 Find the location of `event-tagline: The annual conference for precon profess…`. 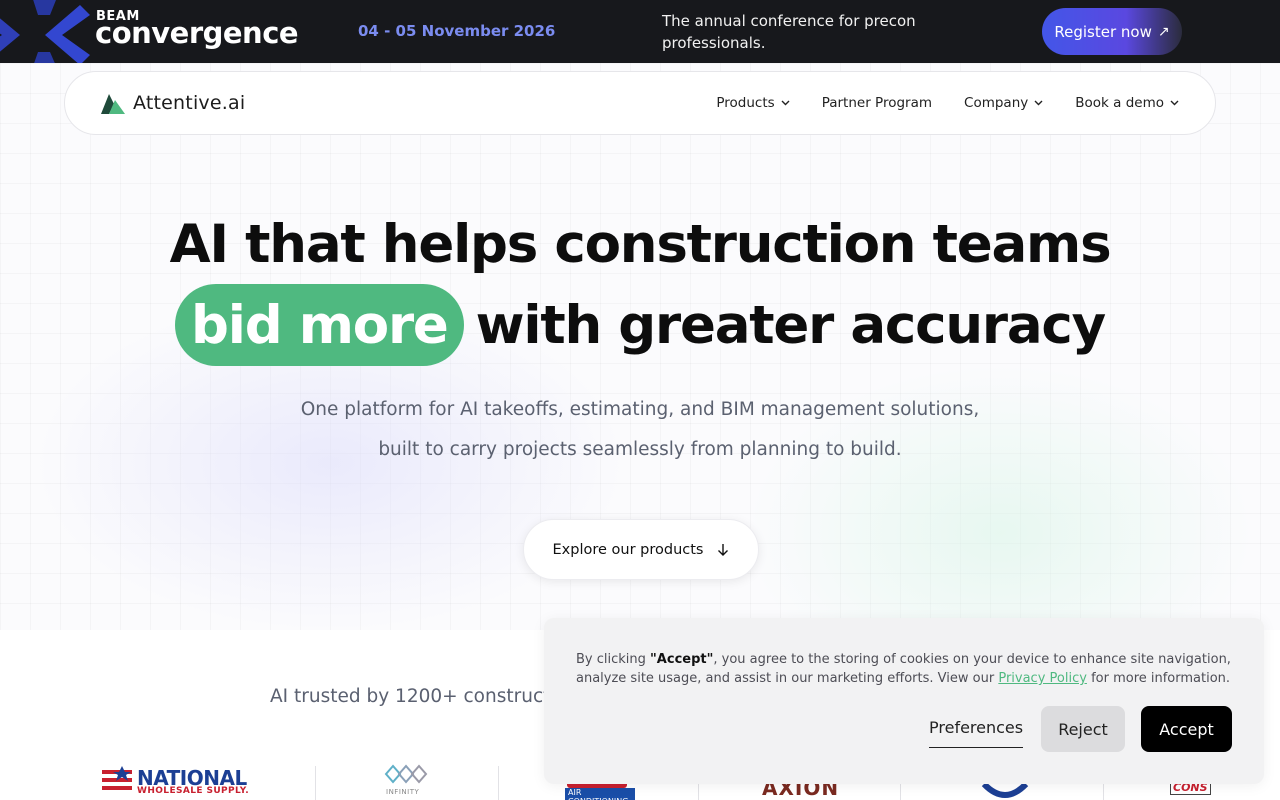

event-tagline: The annual conference for precon profess… is located at coordinates (812, 32).